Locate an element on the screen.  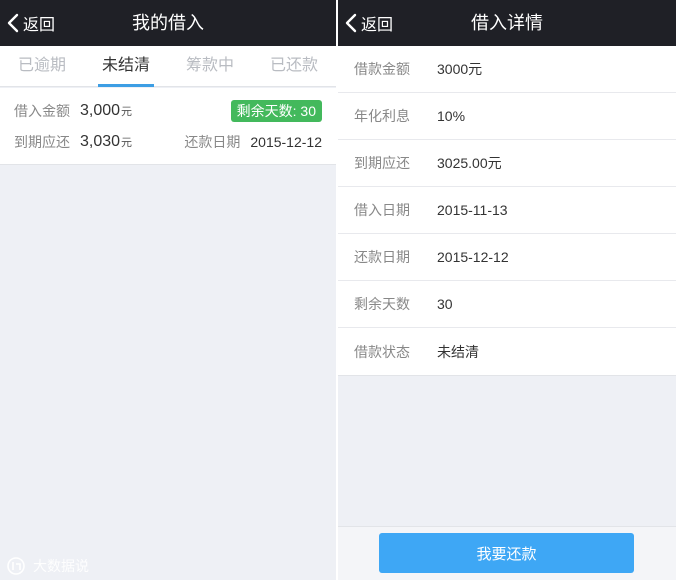
detail-row-repay-date: 还款日期 2015-12-12 is located at coordinates (507, 257).